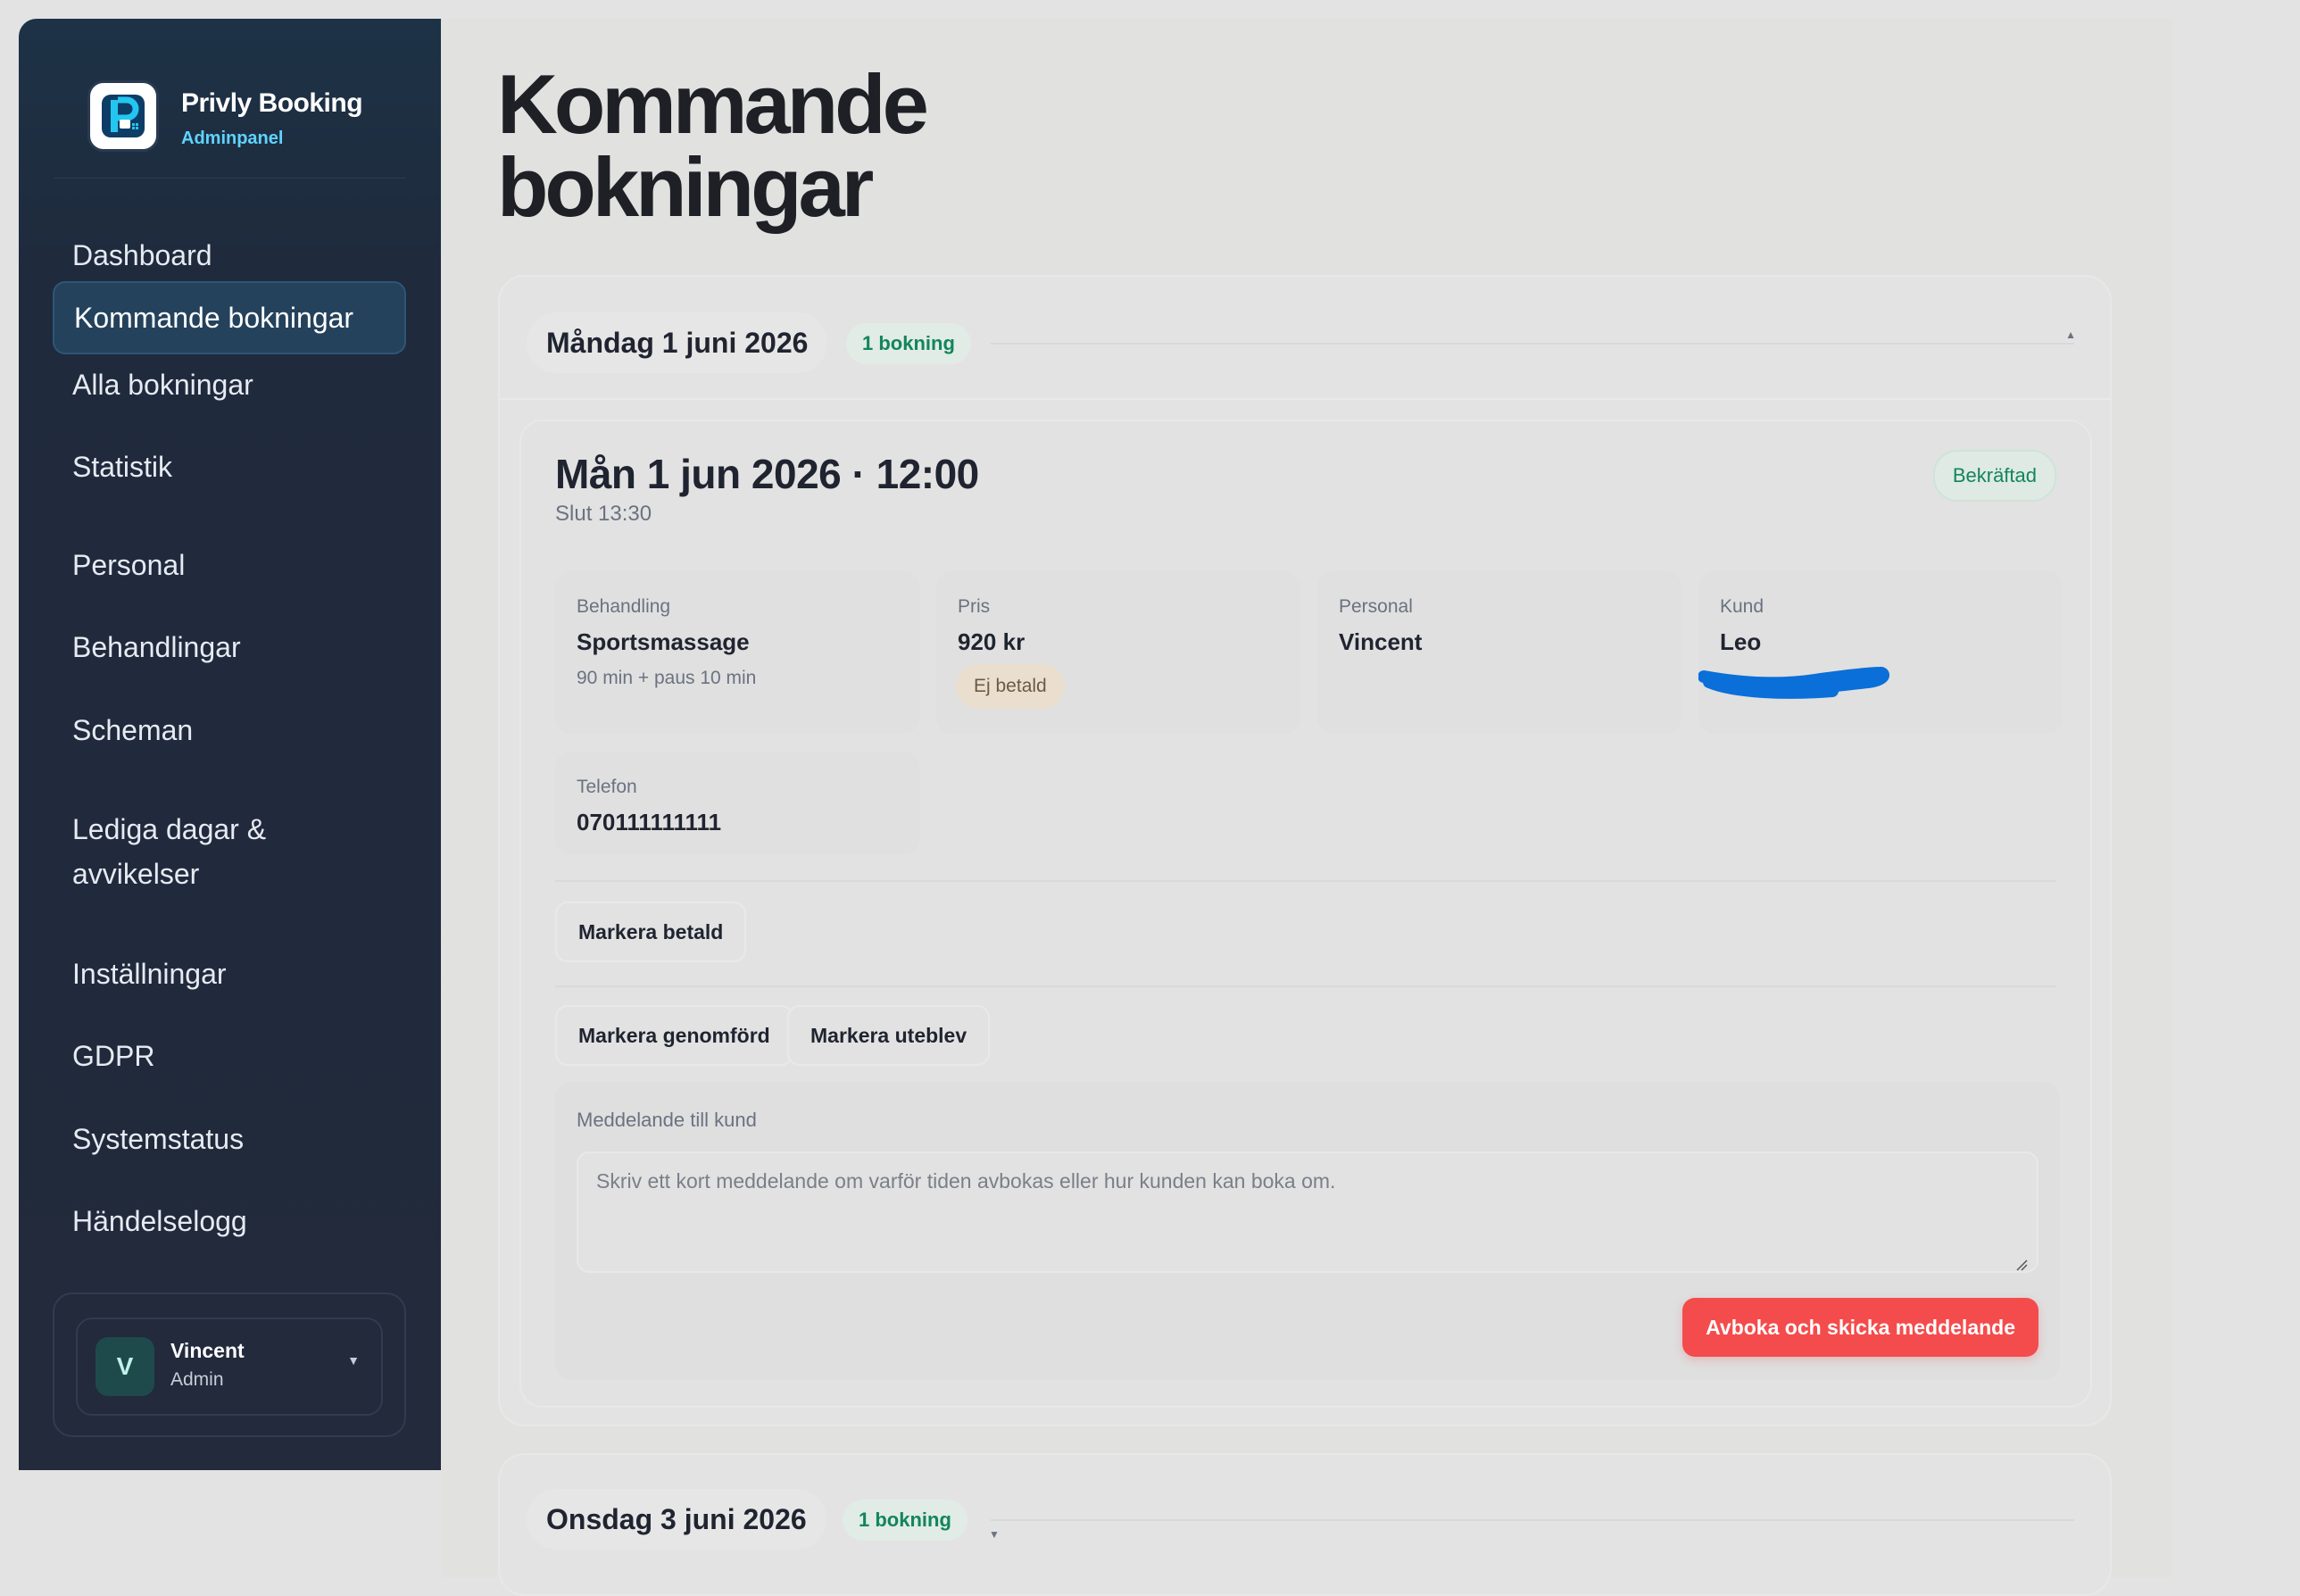  I want to click on redaction-scribble, so click(1794, 683).